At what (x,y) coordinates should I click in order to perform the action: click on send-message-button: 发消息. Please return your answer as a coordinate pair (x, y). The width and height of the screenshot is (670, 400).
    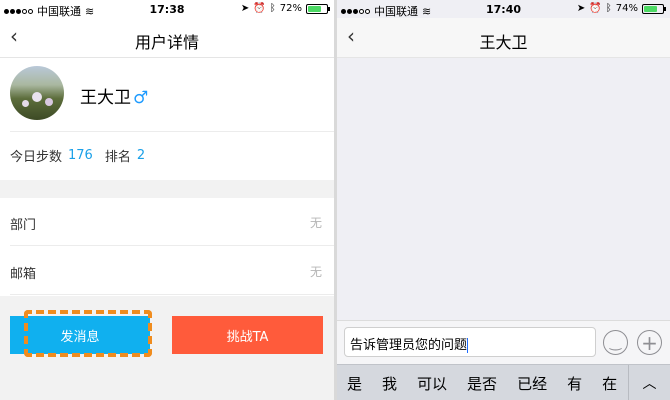
    Looking at the image, I should click on (80, 335).